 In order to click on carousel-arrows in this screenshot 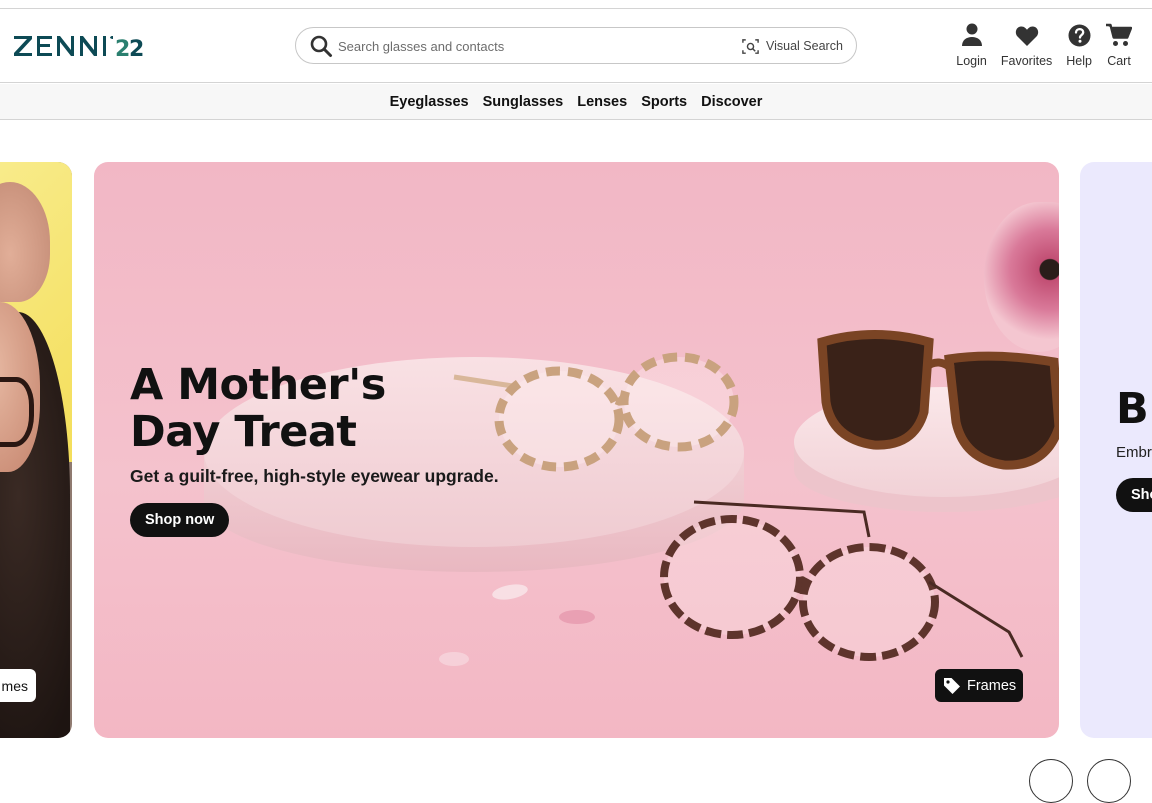, I will do `click(1080, 781)`.